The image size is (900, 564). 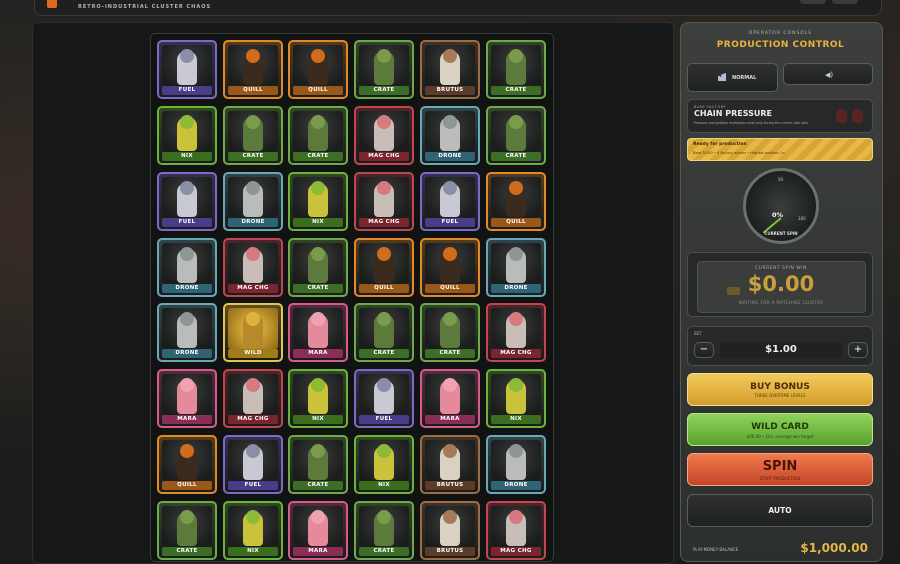 What do you see at coordinates (781, 284) in the screenshot?
I see `win-amount: $0.00` at bounding box center [781, 284].